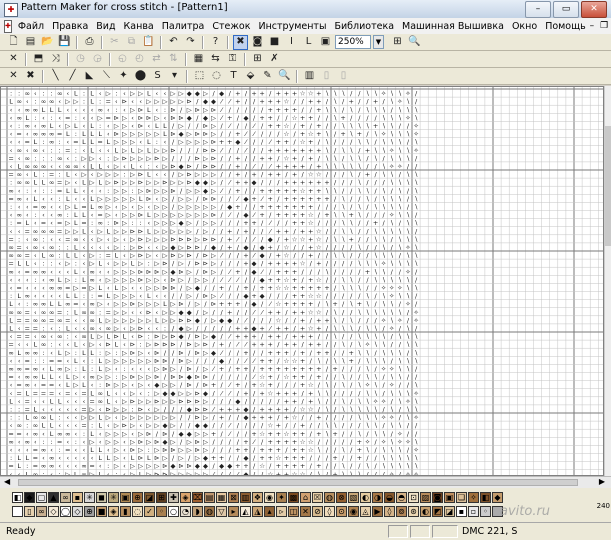 Image resolution: width=611 pixels, height=540 pixels. What do you see at coordinates (437, 497) in the screenshot?
I see `palette-row1-swatch-36: ◙` at bounding box center [437, 497].